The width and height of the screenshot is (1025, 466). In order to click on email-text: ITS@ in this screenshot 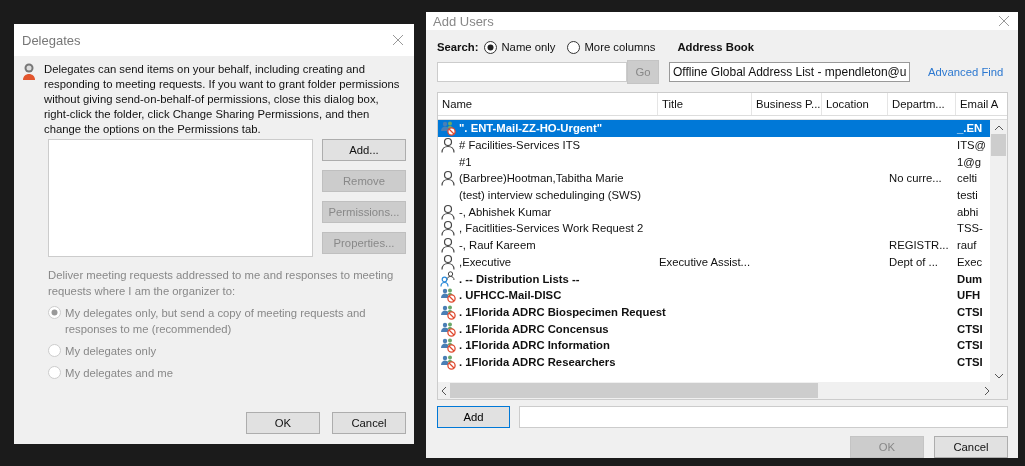, I will do `click(972, 145)`.